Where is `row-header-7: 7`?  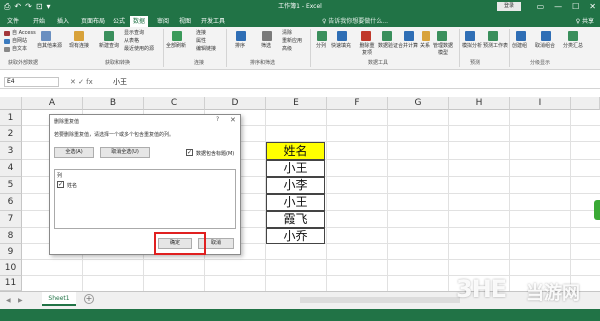
row-header-7: 7 is located at coordinates (11, 219).